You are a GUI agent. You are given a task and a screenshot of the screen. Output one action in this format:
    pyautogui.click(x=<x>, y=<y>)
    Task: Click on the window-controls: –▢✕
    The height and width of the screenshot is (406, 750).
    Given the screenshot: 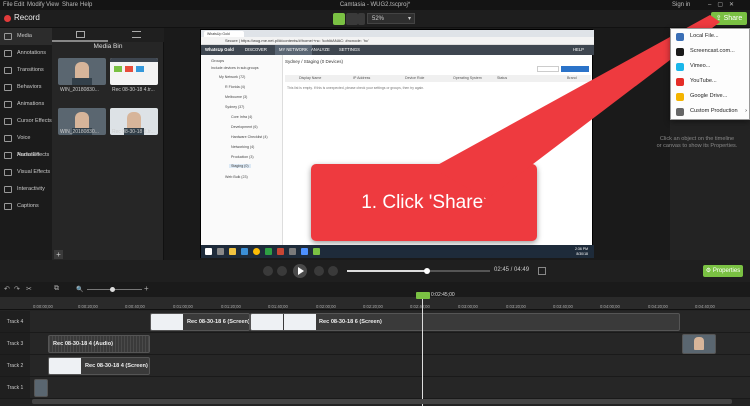 What is the action you would take?
    pyautogui.click(x=724, y=5)
    